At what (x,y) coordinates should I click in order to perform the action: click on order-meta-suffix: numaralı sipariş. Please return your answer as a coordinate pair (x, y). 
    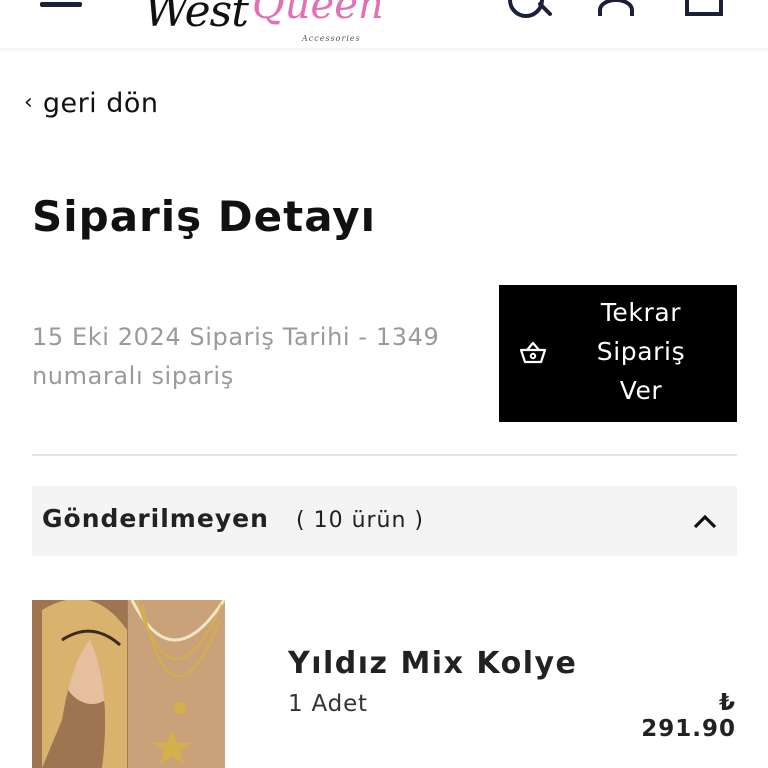
    Looking at the image, I should click on (133, 376).